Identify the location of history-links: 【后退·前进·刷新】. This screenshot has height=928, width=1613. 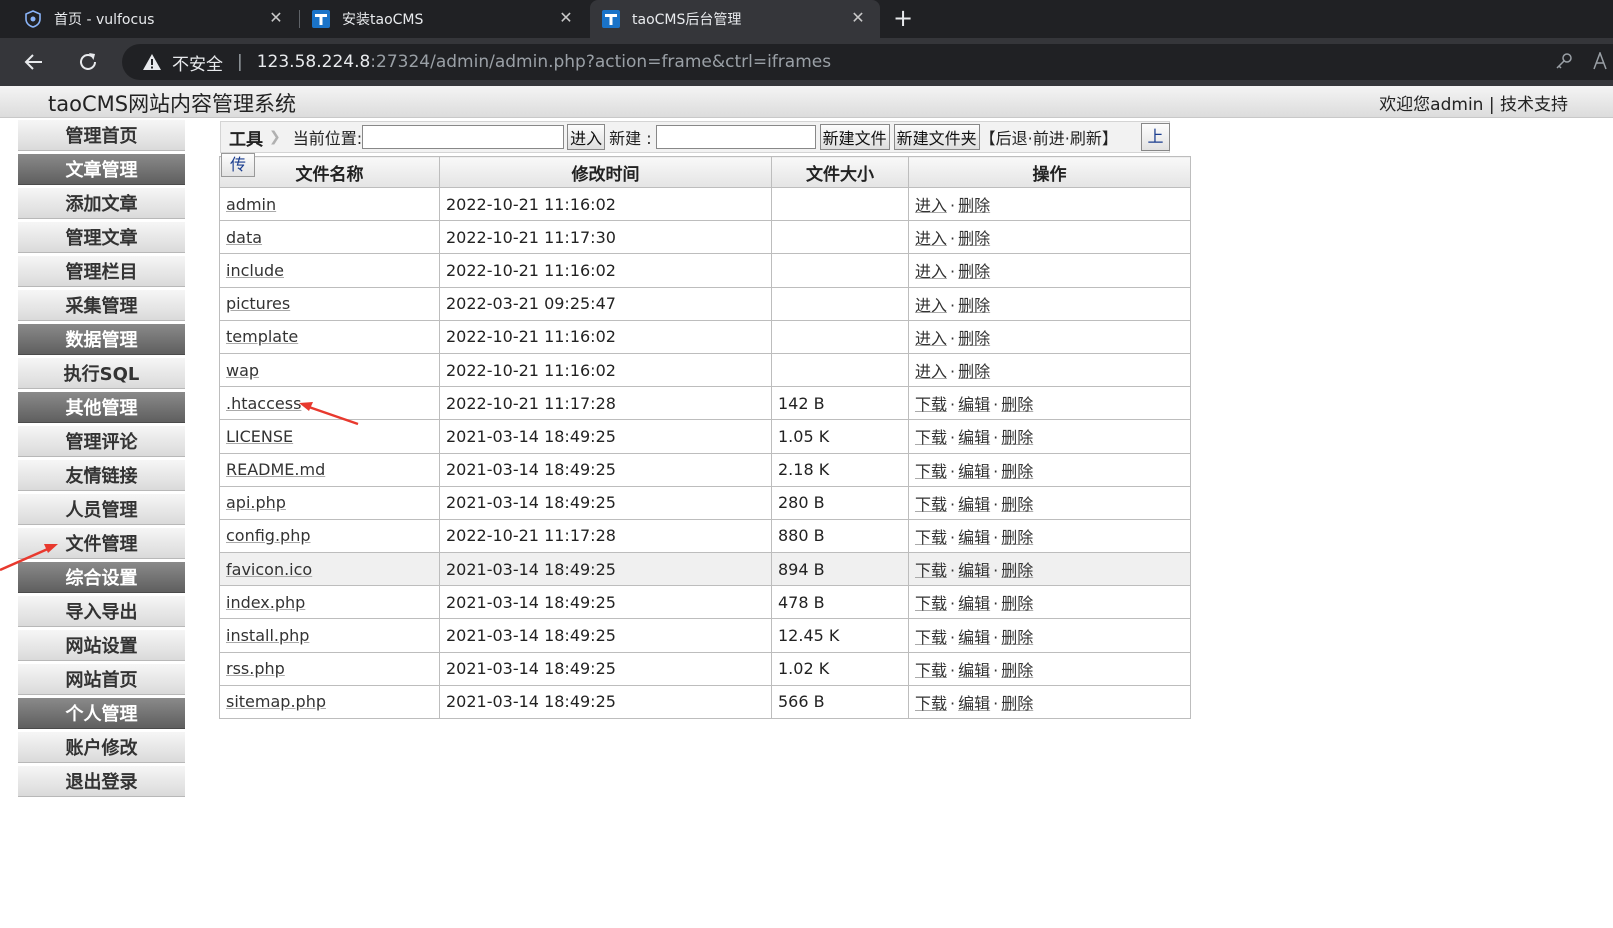
(1049, 137).